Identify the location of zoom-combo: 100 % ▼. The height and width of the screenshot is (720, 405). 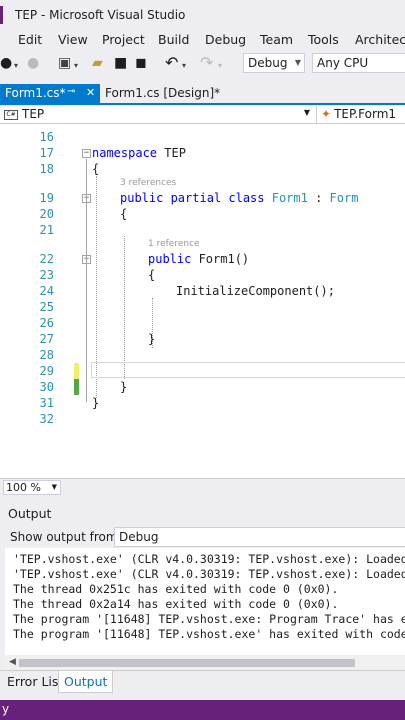
(32, 487).